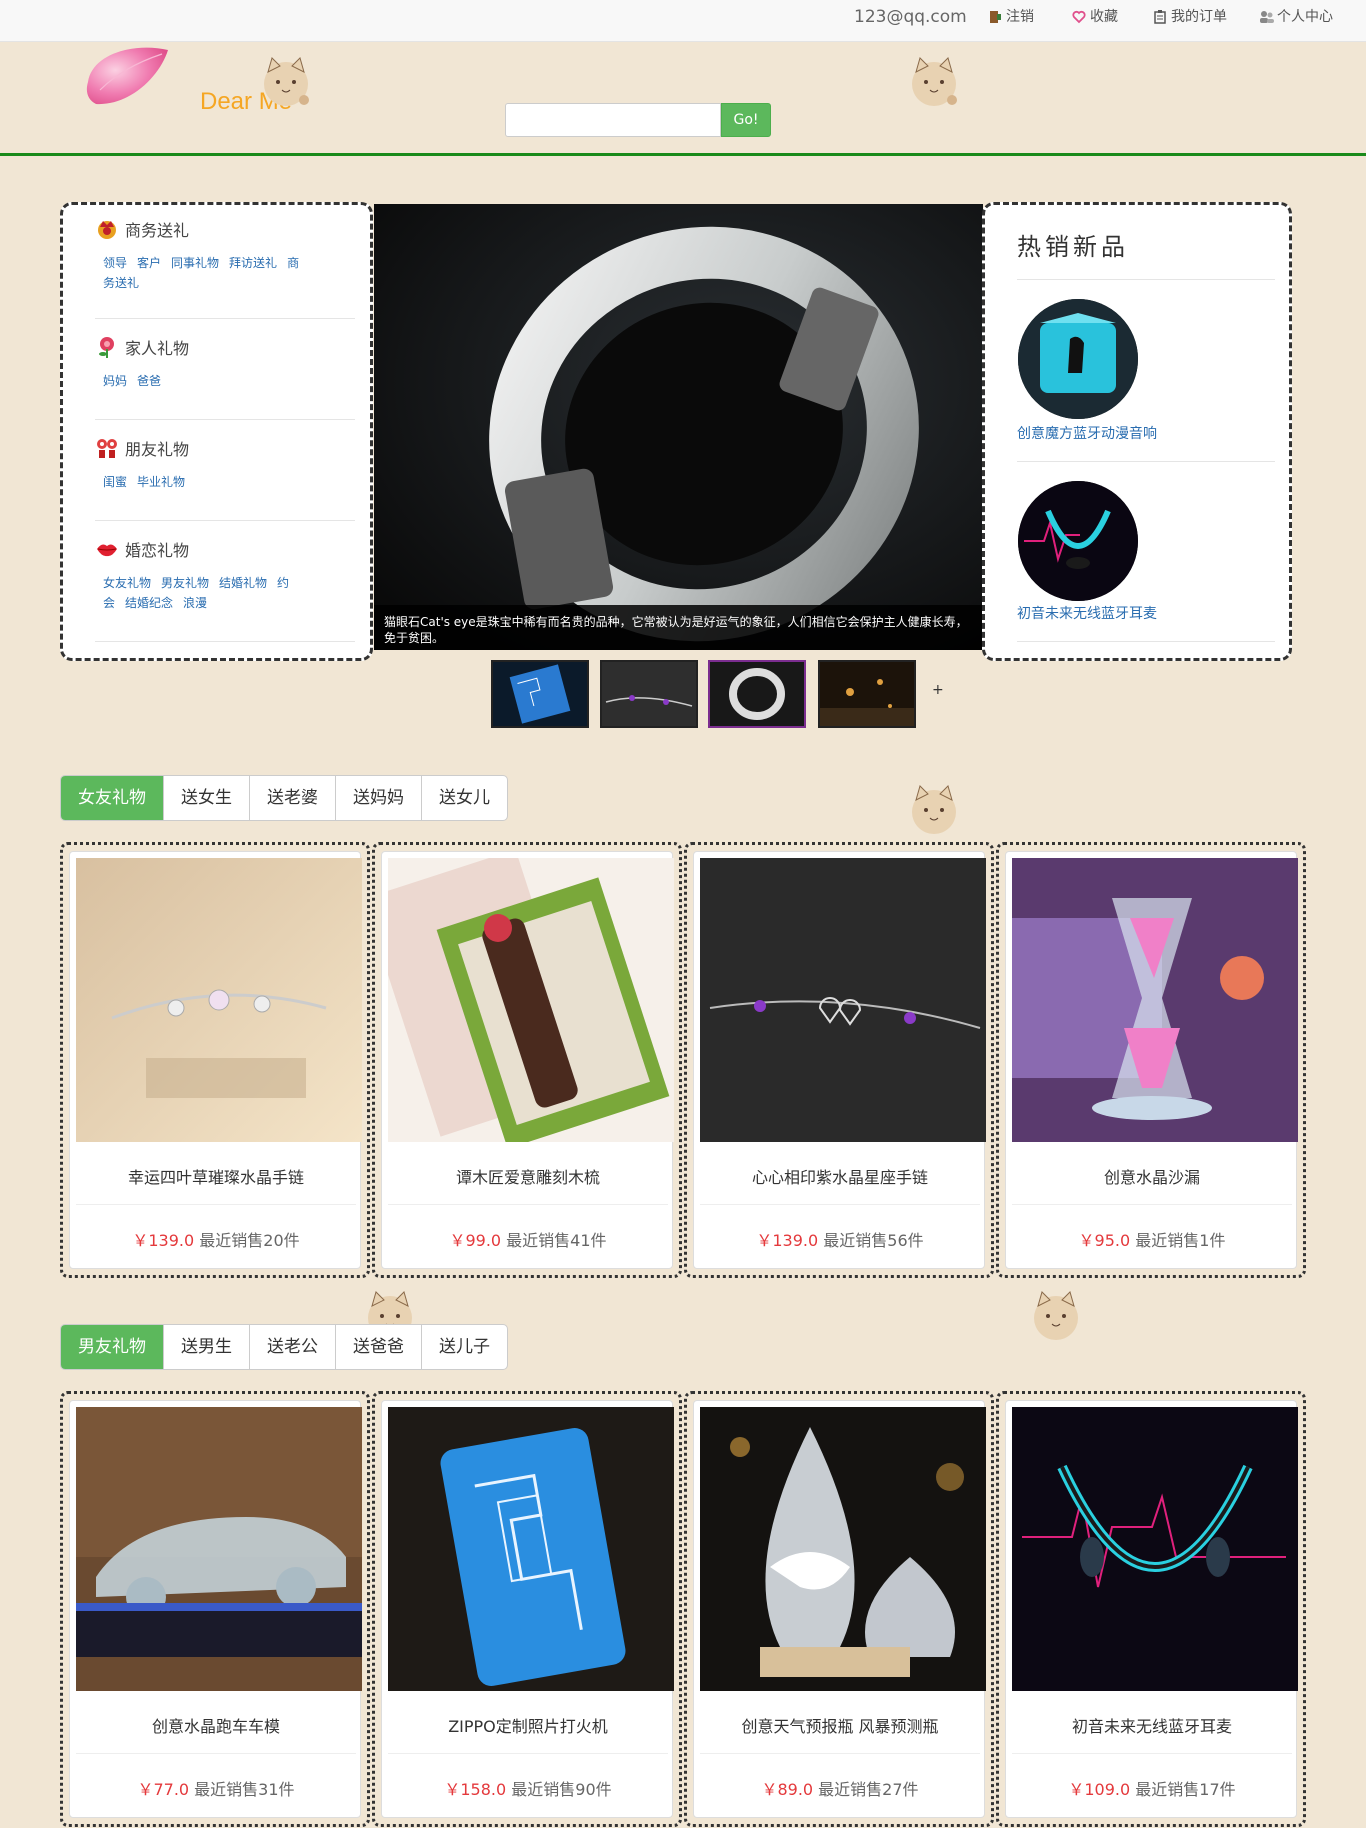 This screenshot has width=1366, height=1828. I want to click on category-title: 朋友礼物, so click(225, 448).